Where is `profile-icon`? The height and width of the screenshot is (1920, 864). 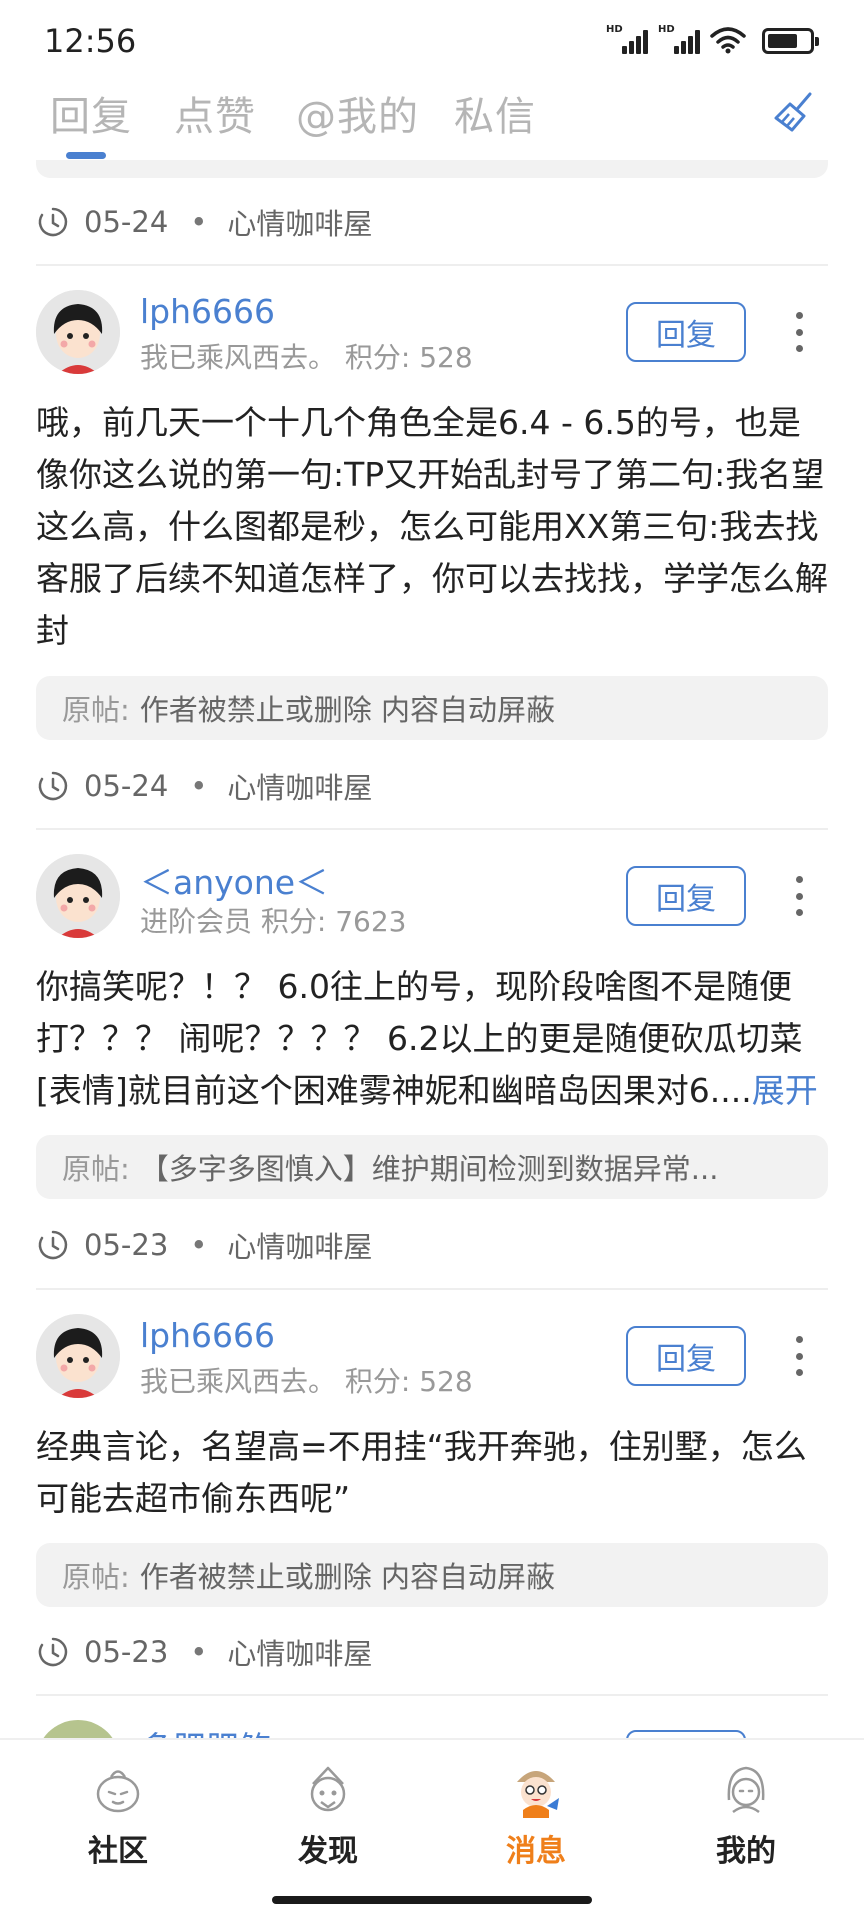 profile-icon is located at coordinates (746, 1790).